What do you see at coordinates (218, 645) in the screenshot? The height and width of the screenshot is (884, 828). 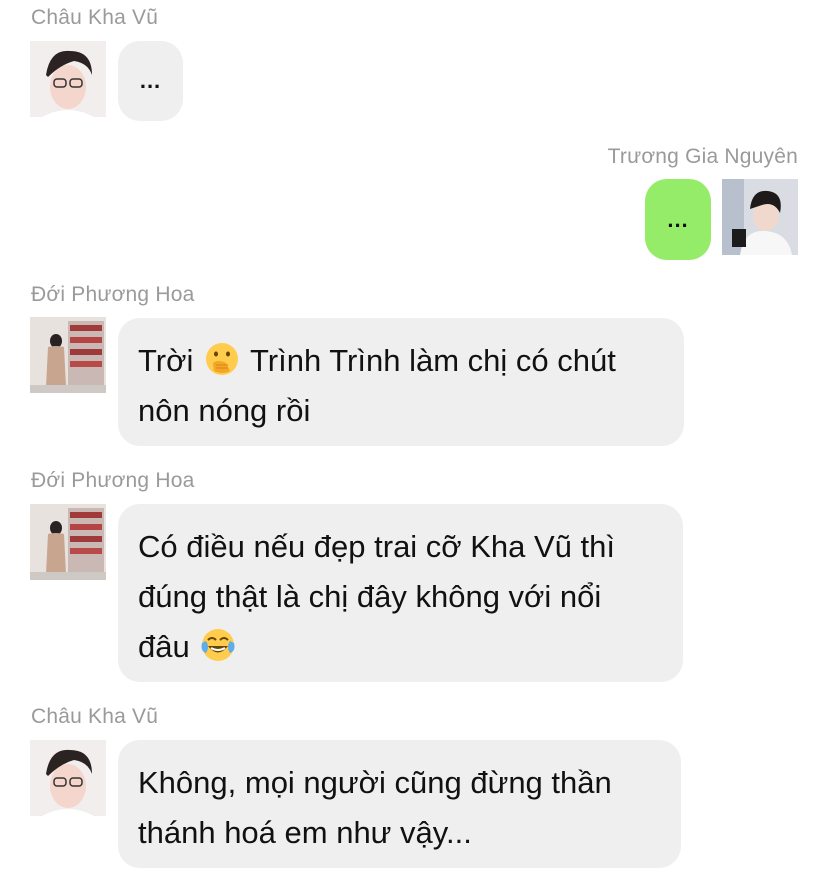 I see `face-with-tears-of-joy-icon` at bounding box center [218, 645].